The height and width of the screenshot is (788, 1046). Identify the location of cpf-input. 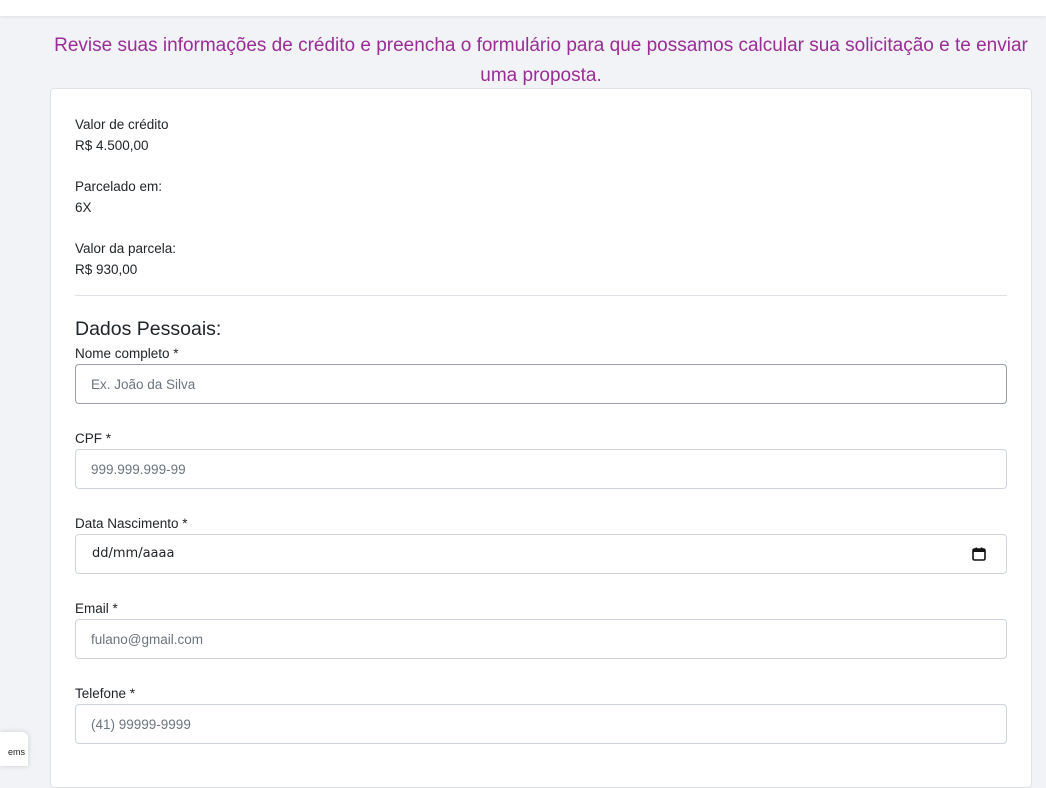
(541, 469).